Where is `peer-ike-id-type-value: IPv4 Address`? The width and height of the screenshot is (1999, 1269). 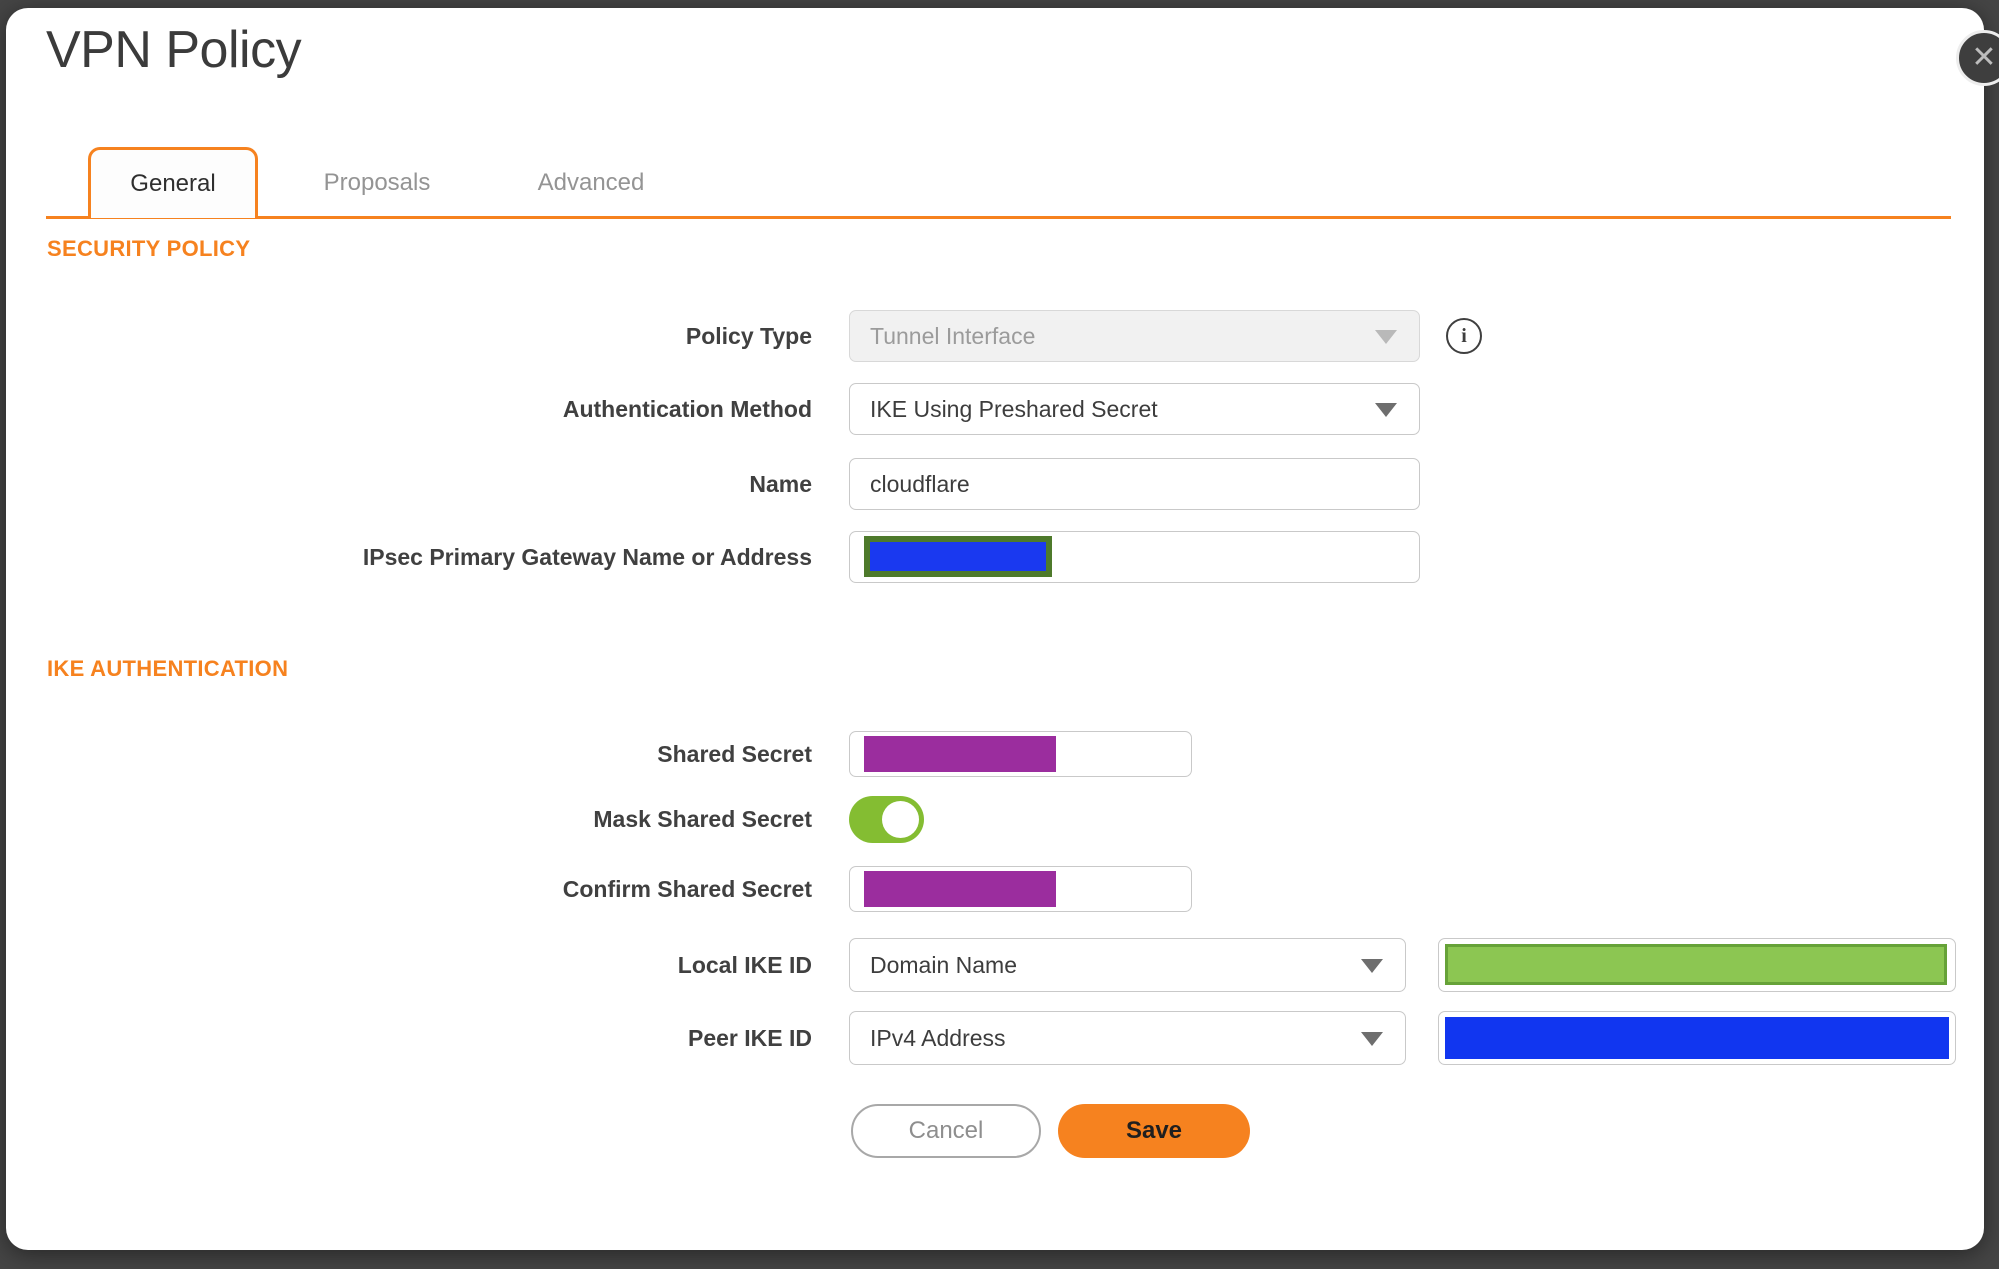 peer-ike-id-type-value: IPv4 Address is located at coordinates (938, 1037).